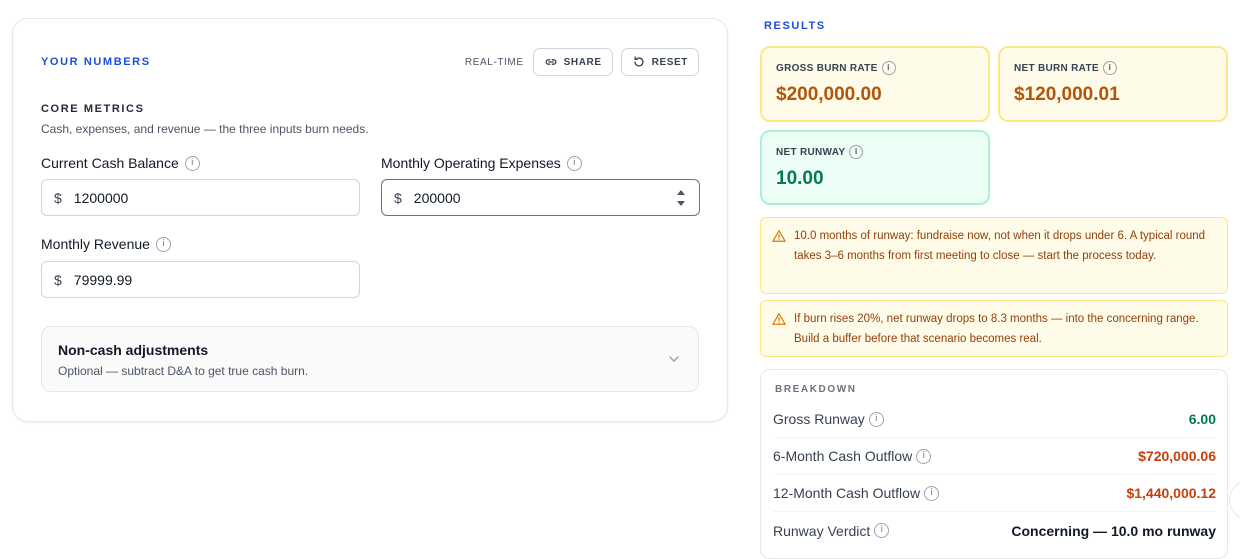 This screenshot has height=559, width=1240. I want to click on monthly-revenue-input: $ 79999.99, so click(200, 279).